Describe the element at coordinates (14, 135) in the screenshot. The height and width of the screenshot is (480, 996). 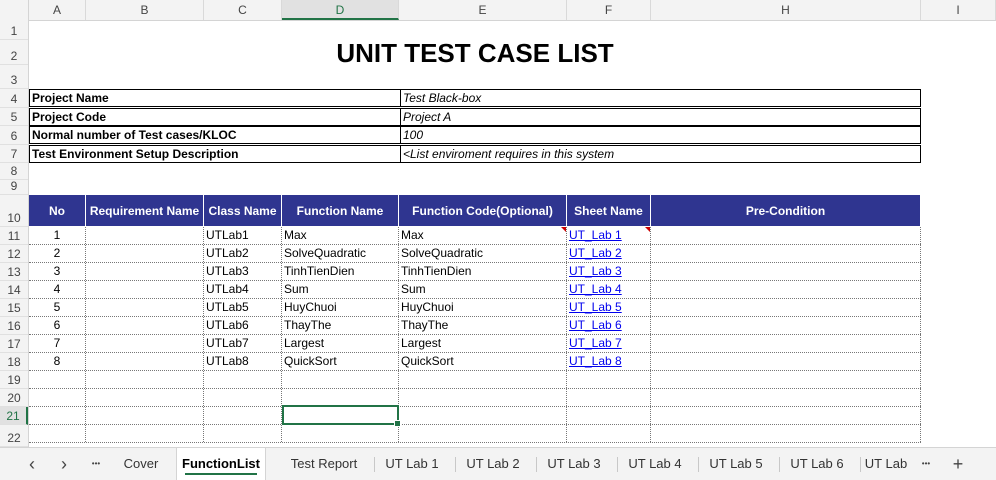
I see `row-header-6: 6` at that location.